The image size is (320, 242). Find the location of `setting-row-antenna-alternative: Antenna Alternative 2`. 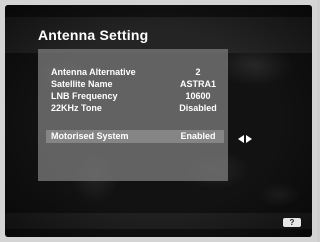

setting-row-antenna-alternative: Antenna Alternative 2 is located at coordinates (137, 72).